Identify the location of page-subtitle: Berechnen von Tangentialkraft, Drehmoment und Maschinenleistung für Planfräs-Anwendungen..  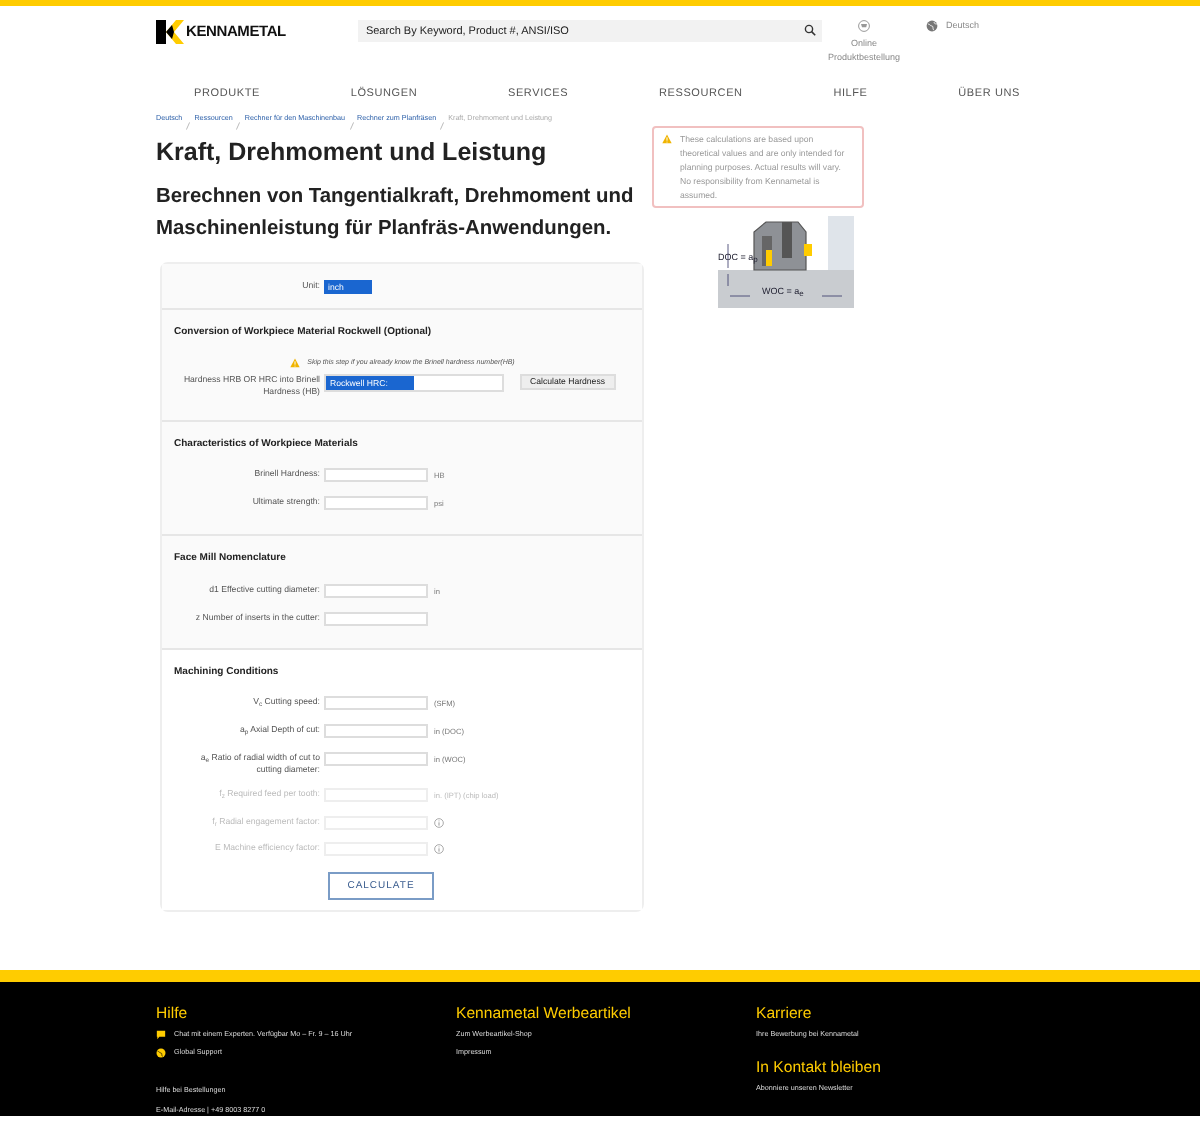
(396, 214).